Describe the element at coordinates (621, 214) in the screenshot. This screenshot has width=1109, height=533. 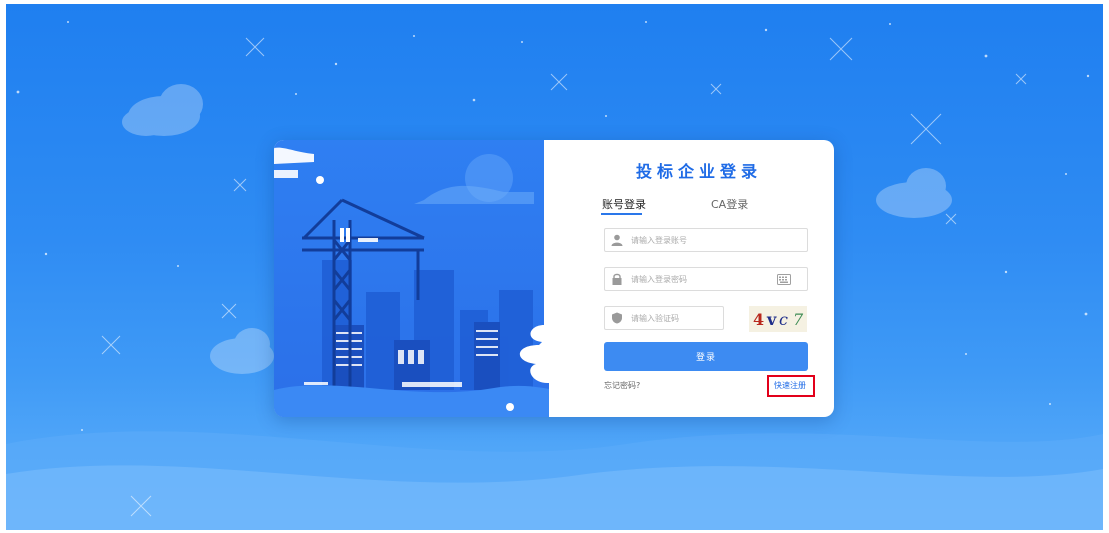
I see `active-tab-indicator` at that location.